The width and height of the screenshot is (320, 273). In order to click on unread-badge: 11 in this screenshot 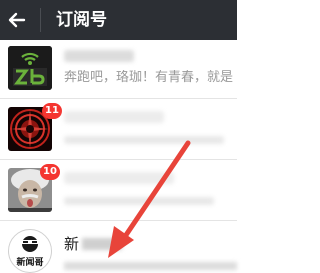, I will do `click(52, 111)`.